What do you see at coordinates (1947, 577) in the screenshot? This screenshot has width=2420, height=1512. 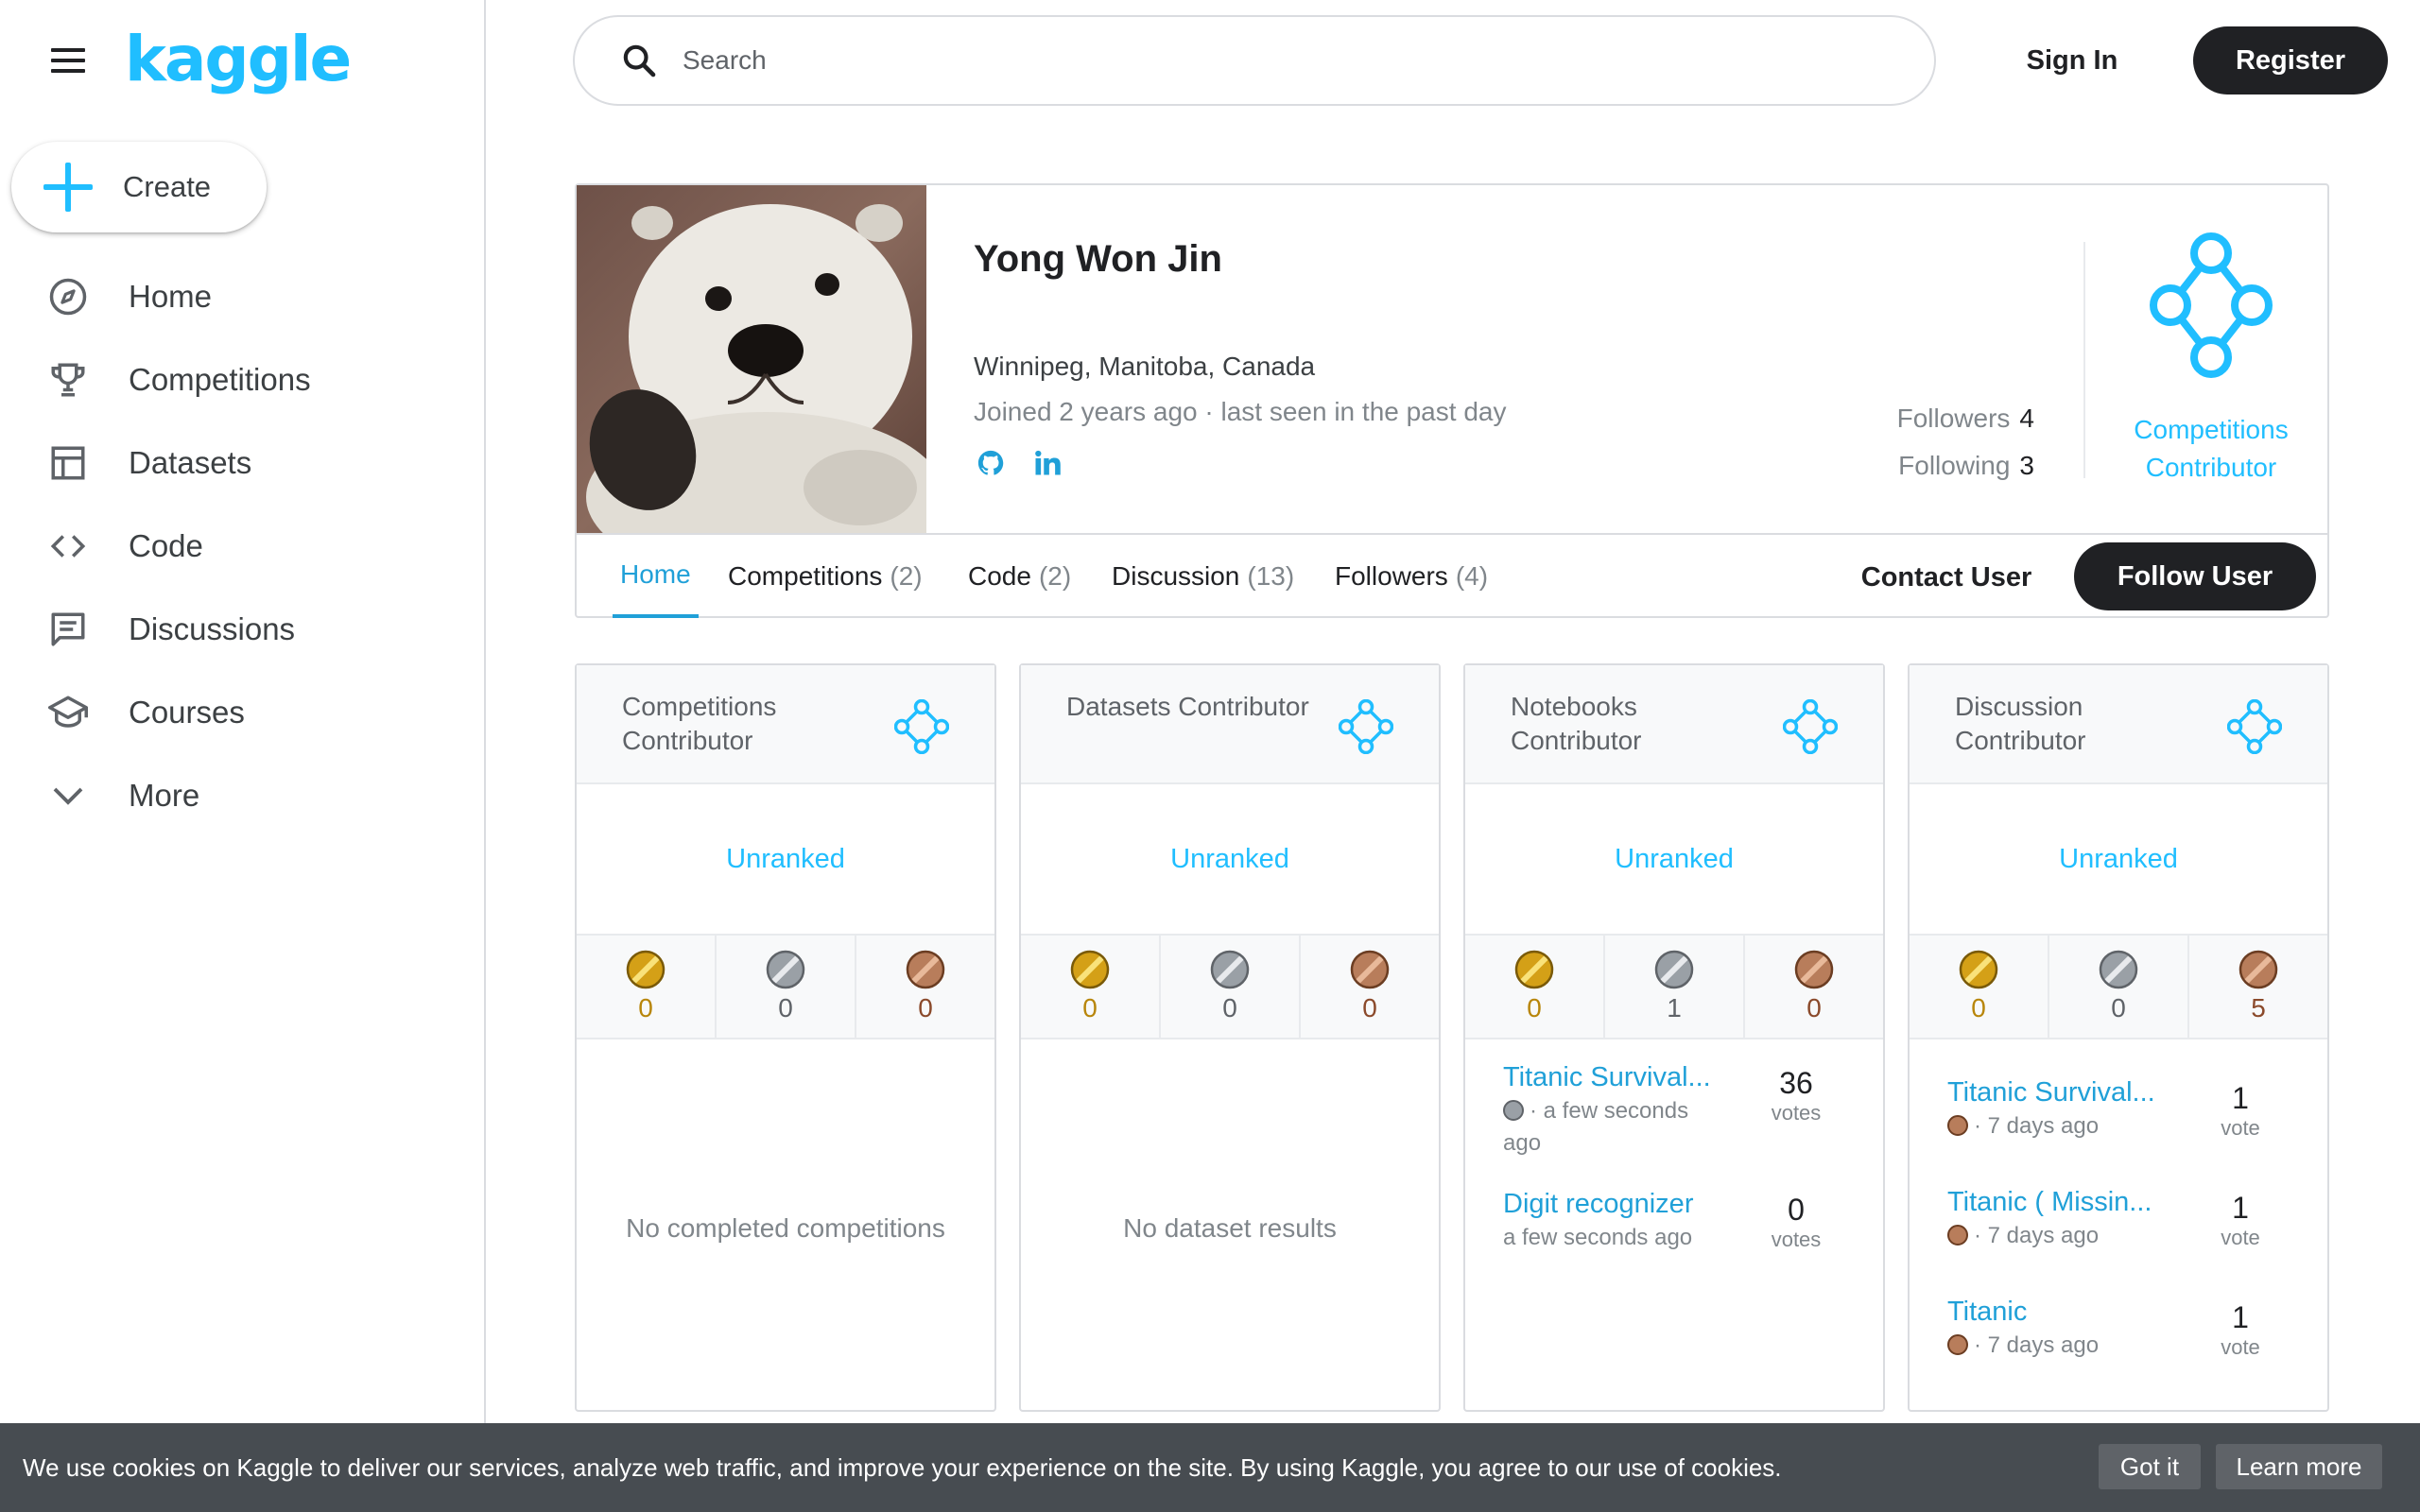 I see `contact-user-button: Contact User` at bounding box center [1947, 577].